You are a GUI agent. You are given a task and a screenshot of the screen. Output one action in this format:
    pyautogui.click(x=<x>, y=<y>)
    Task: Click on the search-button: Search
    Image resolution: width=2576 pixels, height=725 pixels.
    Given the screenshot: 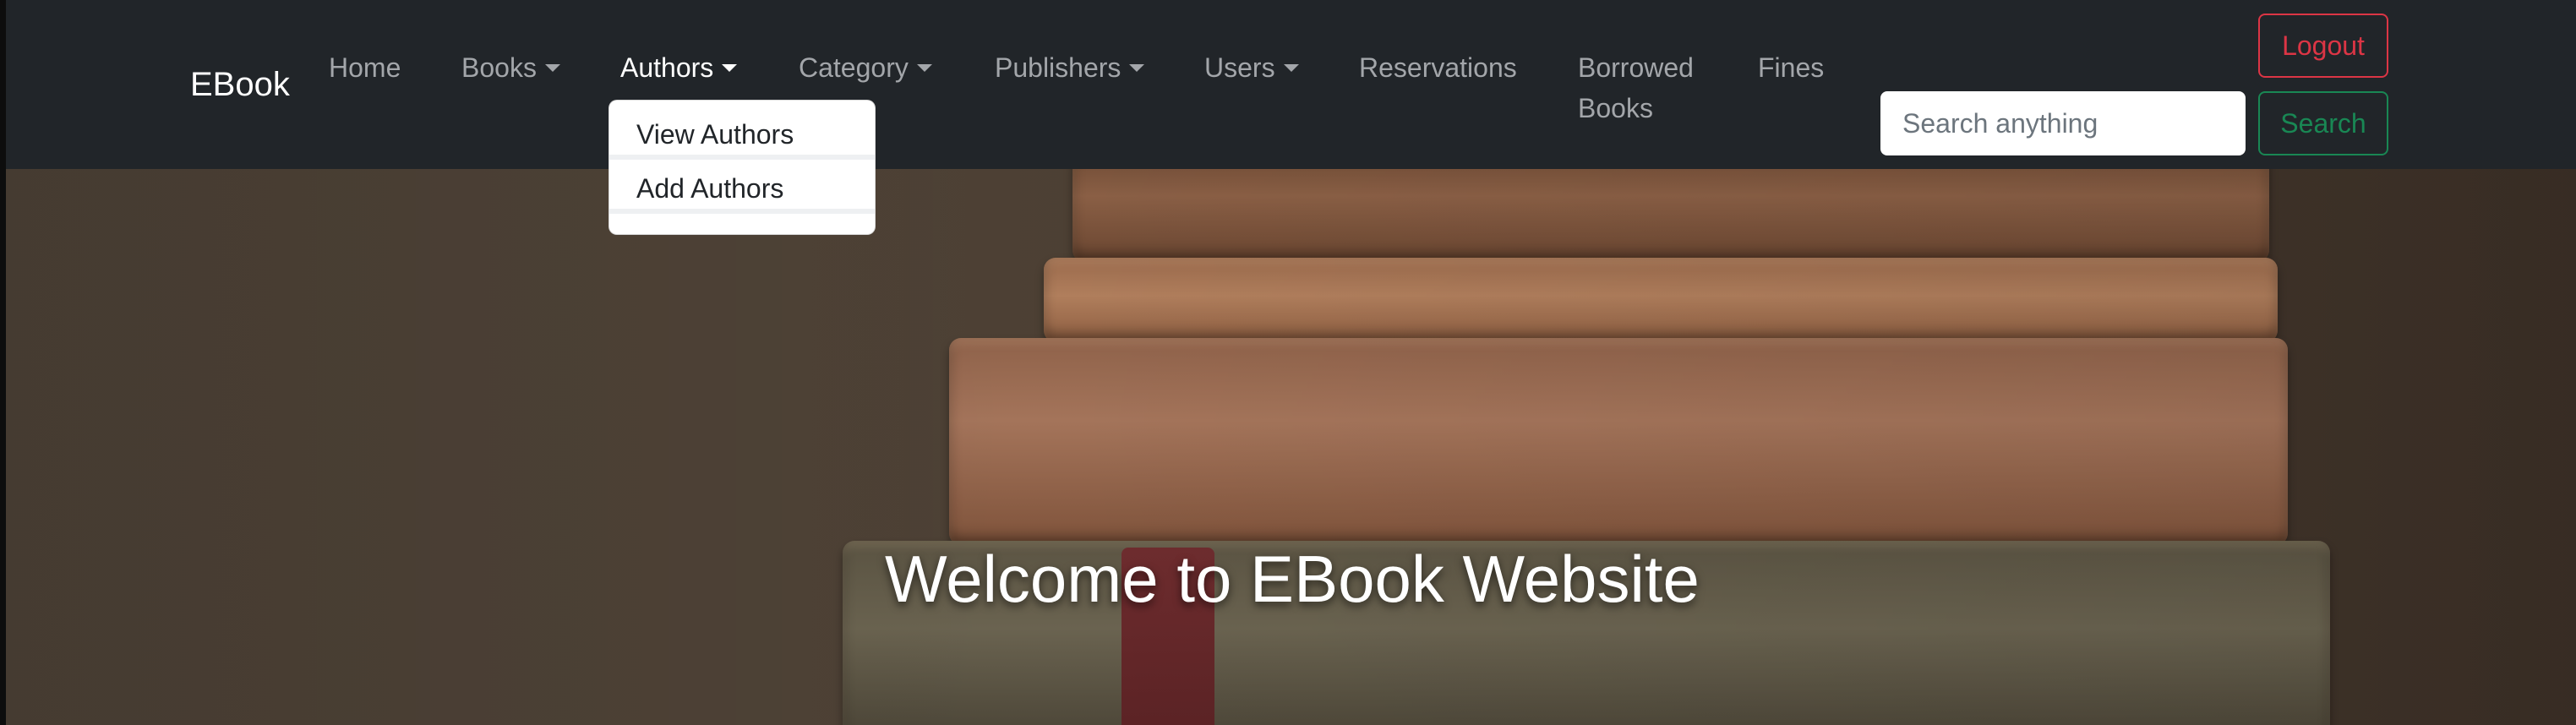 What is the action you would take?
    pyautogui.click(x=2323, y=123)
    